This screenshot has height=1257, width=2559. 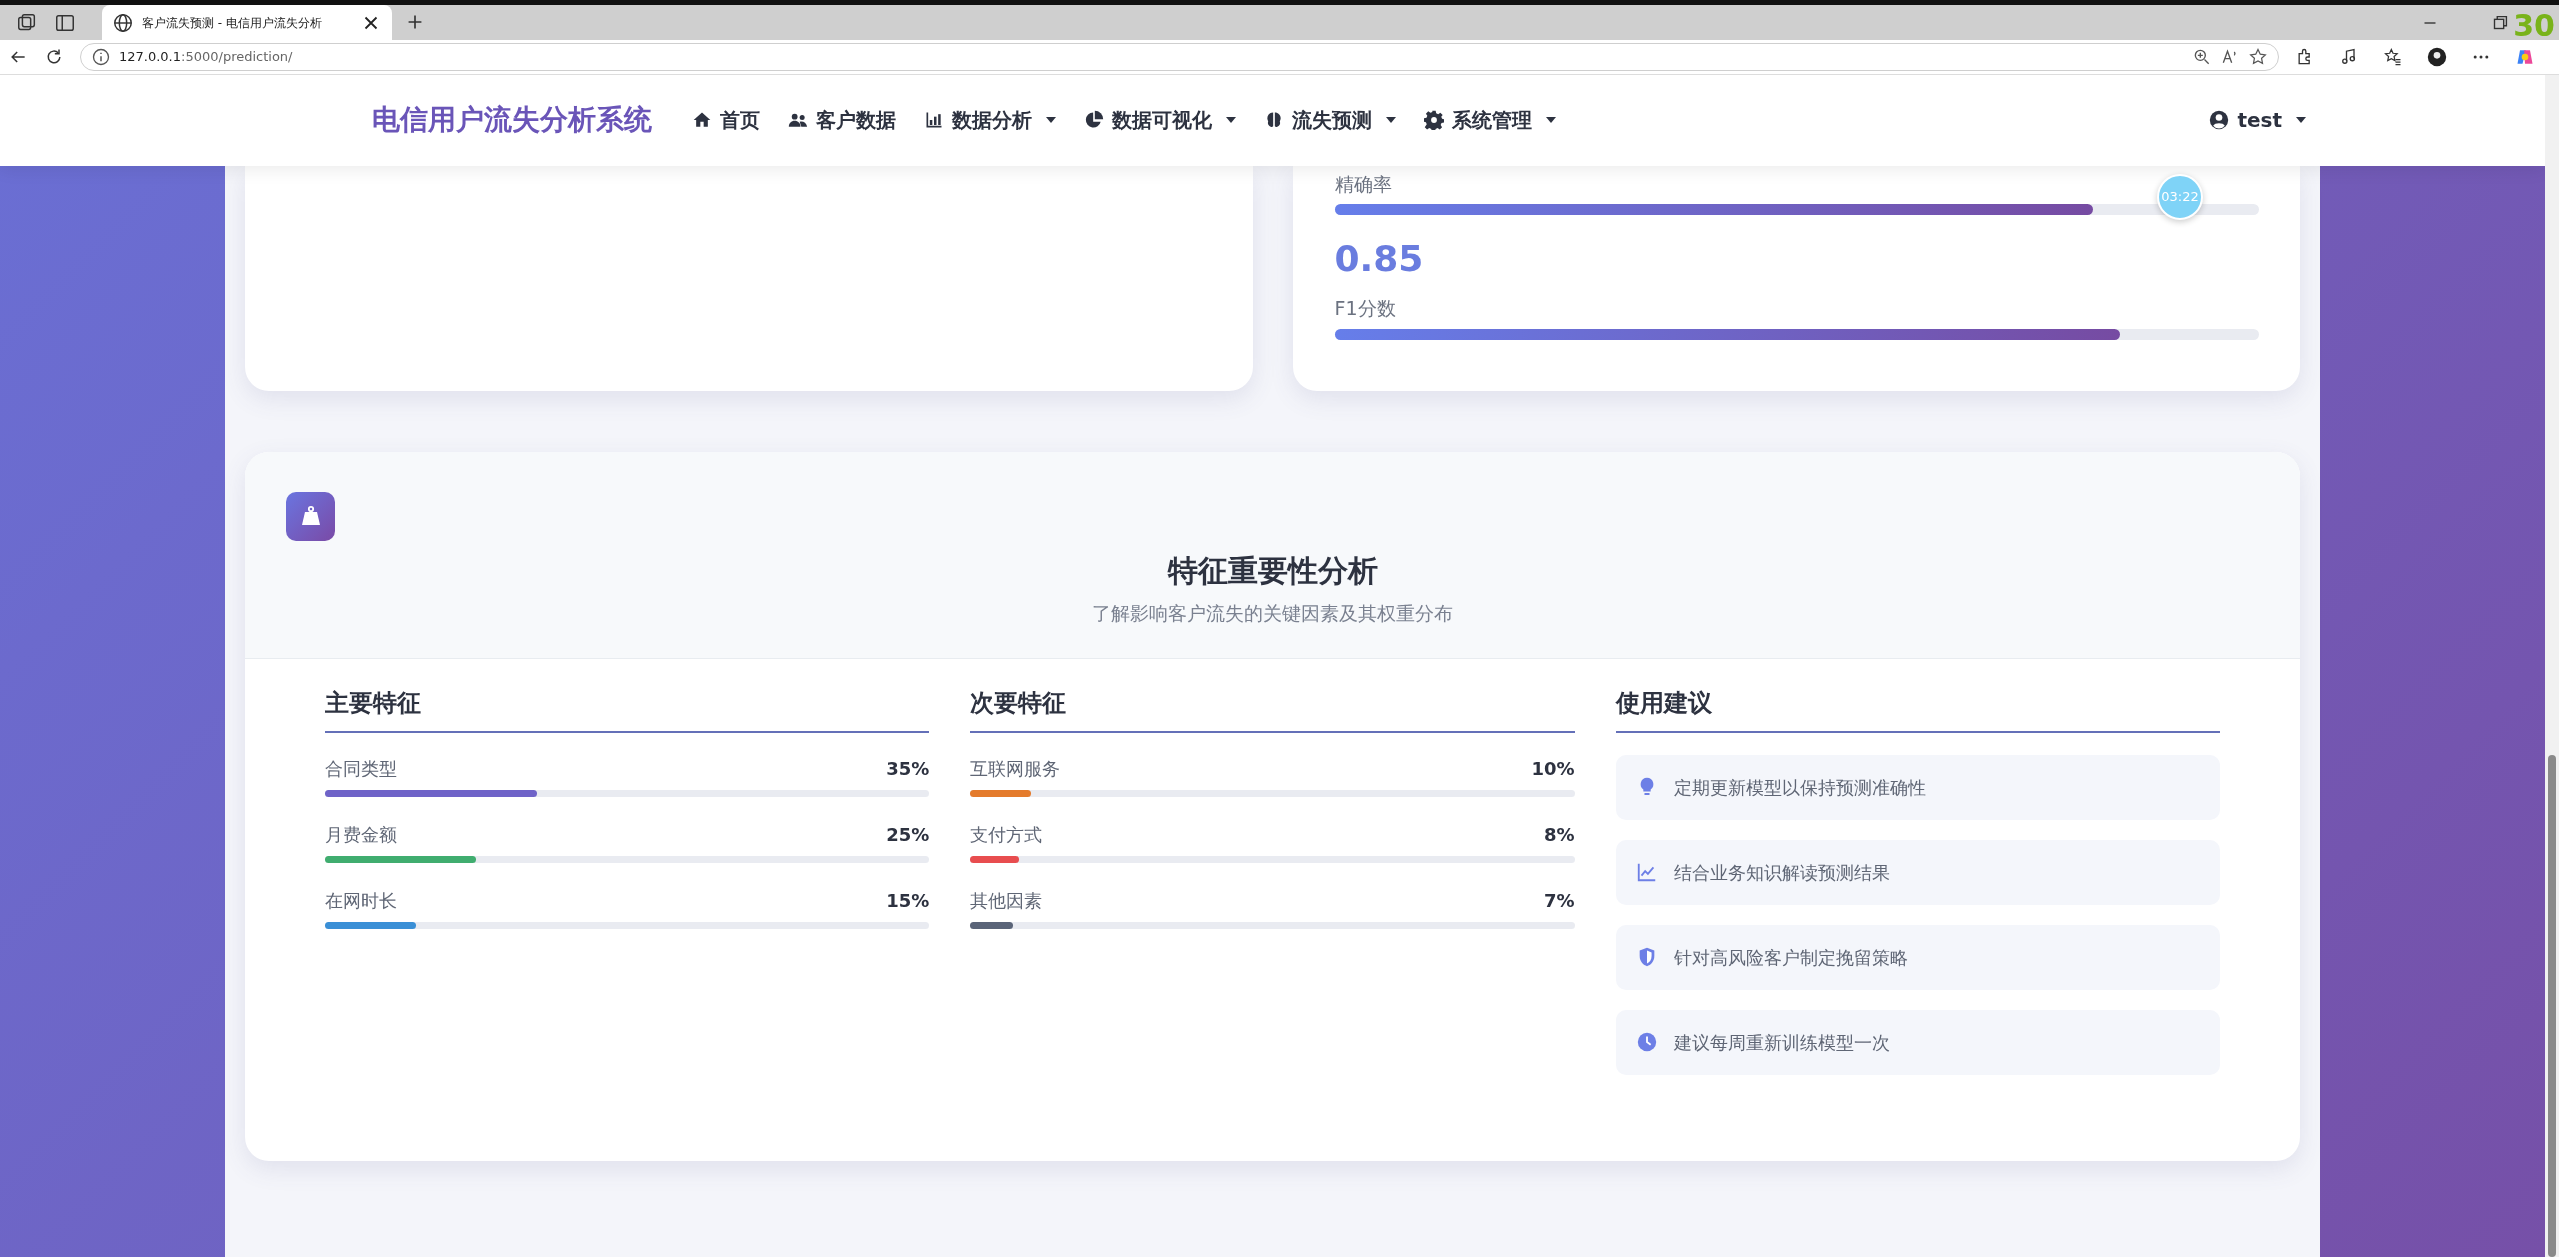 What do you see at coordinates (2393, 57) in the screenshot?
I see `favorites-icon` at bounding box center [2393, 57].